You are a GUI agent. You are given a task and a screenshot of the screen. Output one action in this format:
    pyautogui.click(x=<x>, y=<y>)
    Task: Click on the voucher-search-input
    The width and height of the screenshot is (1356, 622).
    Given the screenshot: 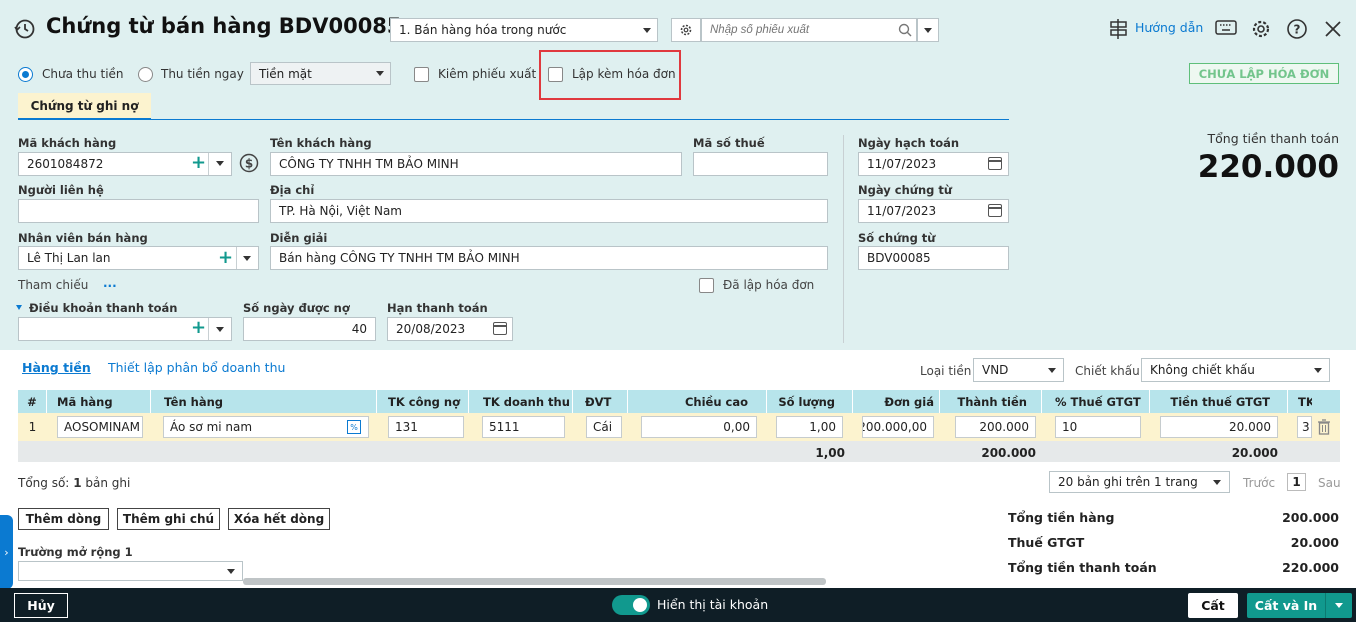 What is the action you would take?
    pyautogui.click(x=809, y=30)
    